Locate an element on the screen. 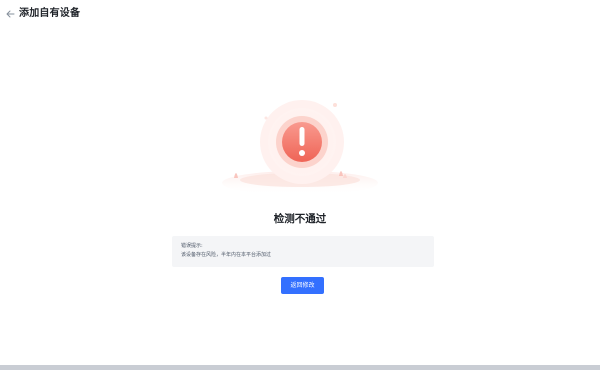 The width and height of the screenshot is (600, 370). error-message-label: 错误提示: is located at coordinates (192, 246).